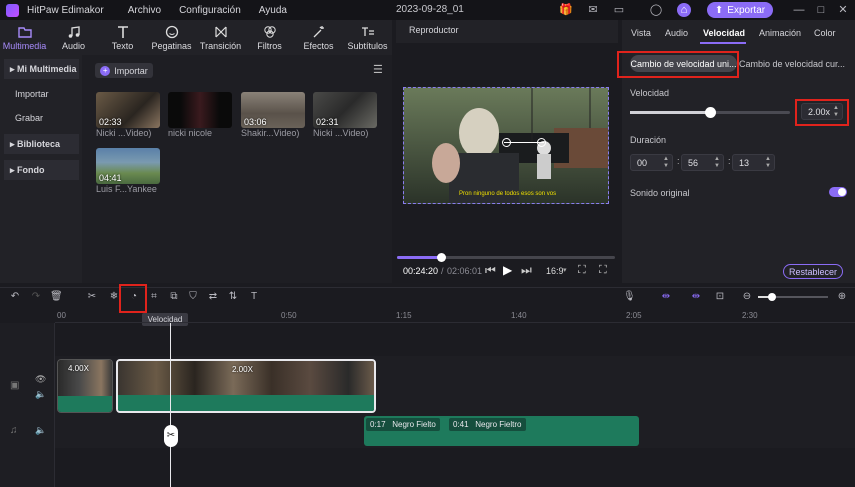 Image resolution: width=855 pixels, height=487 pixels. What do you see at coordinates (269, 45) in the screenshot?
I see `tab-filtros-label: Filtros` at bounding box center [269, 45].